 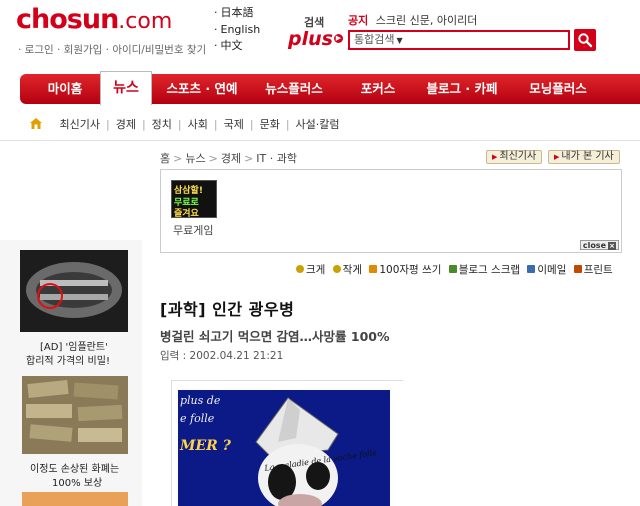 What do you see at coordinates (68, 359) in the screenshot?
I see `implant-ad-line2: 합리적 가격의 비밀!` at bounding box center [68, 359].